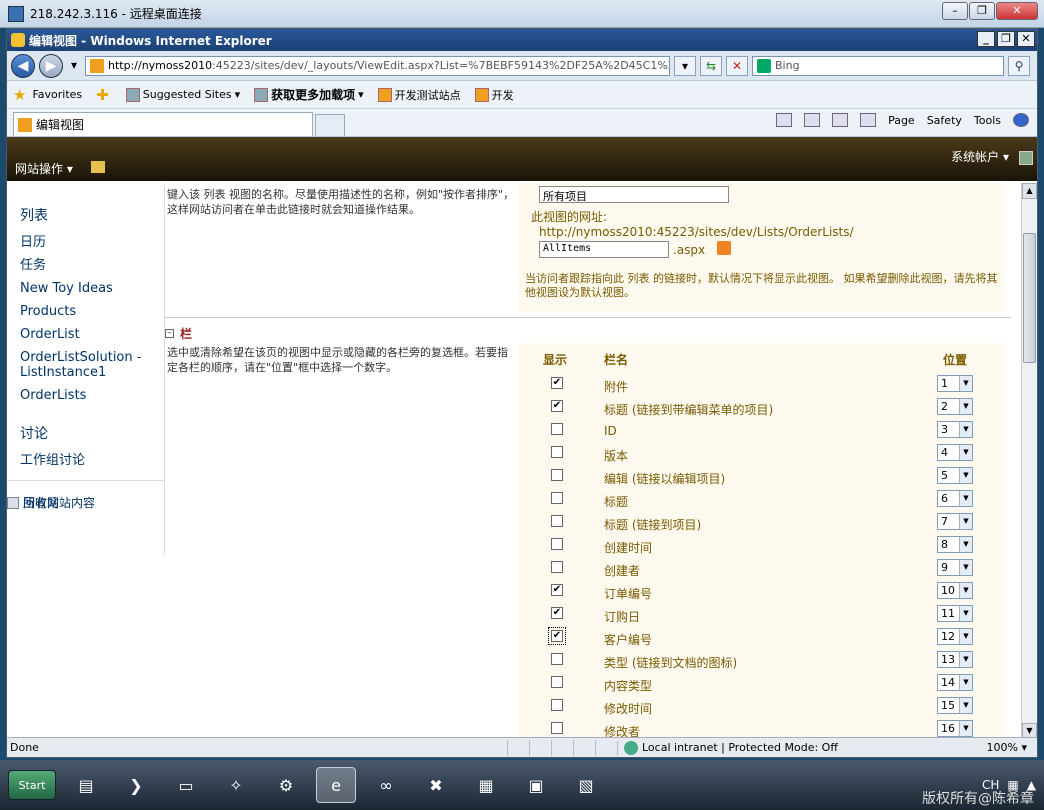 The height and width of the screenshot is (810, 1044). What do you see at coordinates (955, 728) in the screenshot?
I see `position-select: 16 ▼` at bounding box center [955, 728].